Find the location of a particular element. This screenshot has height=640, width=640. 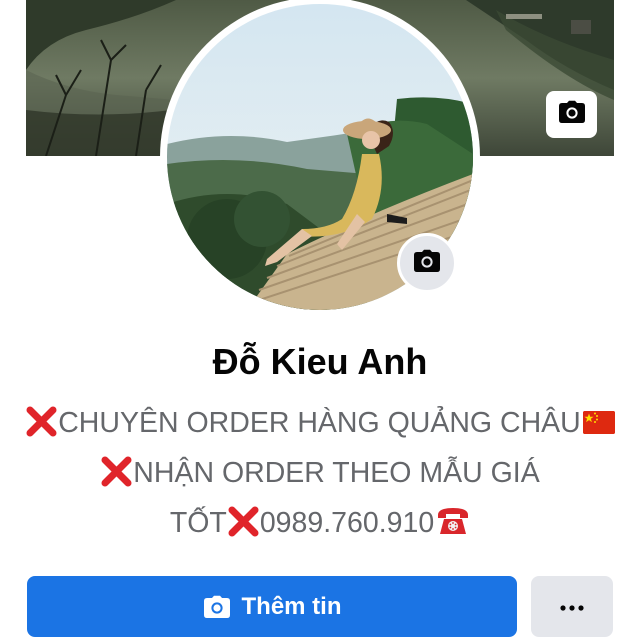

edit-avatar-button is located at coordinates (427, 263).